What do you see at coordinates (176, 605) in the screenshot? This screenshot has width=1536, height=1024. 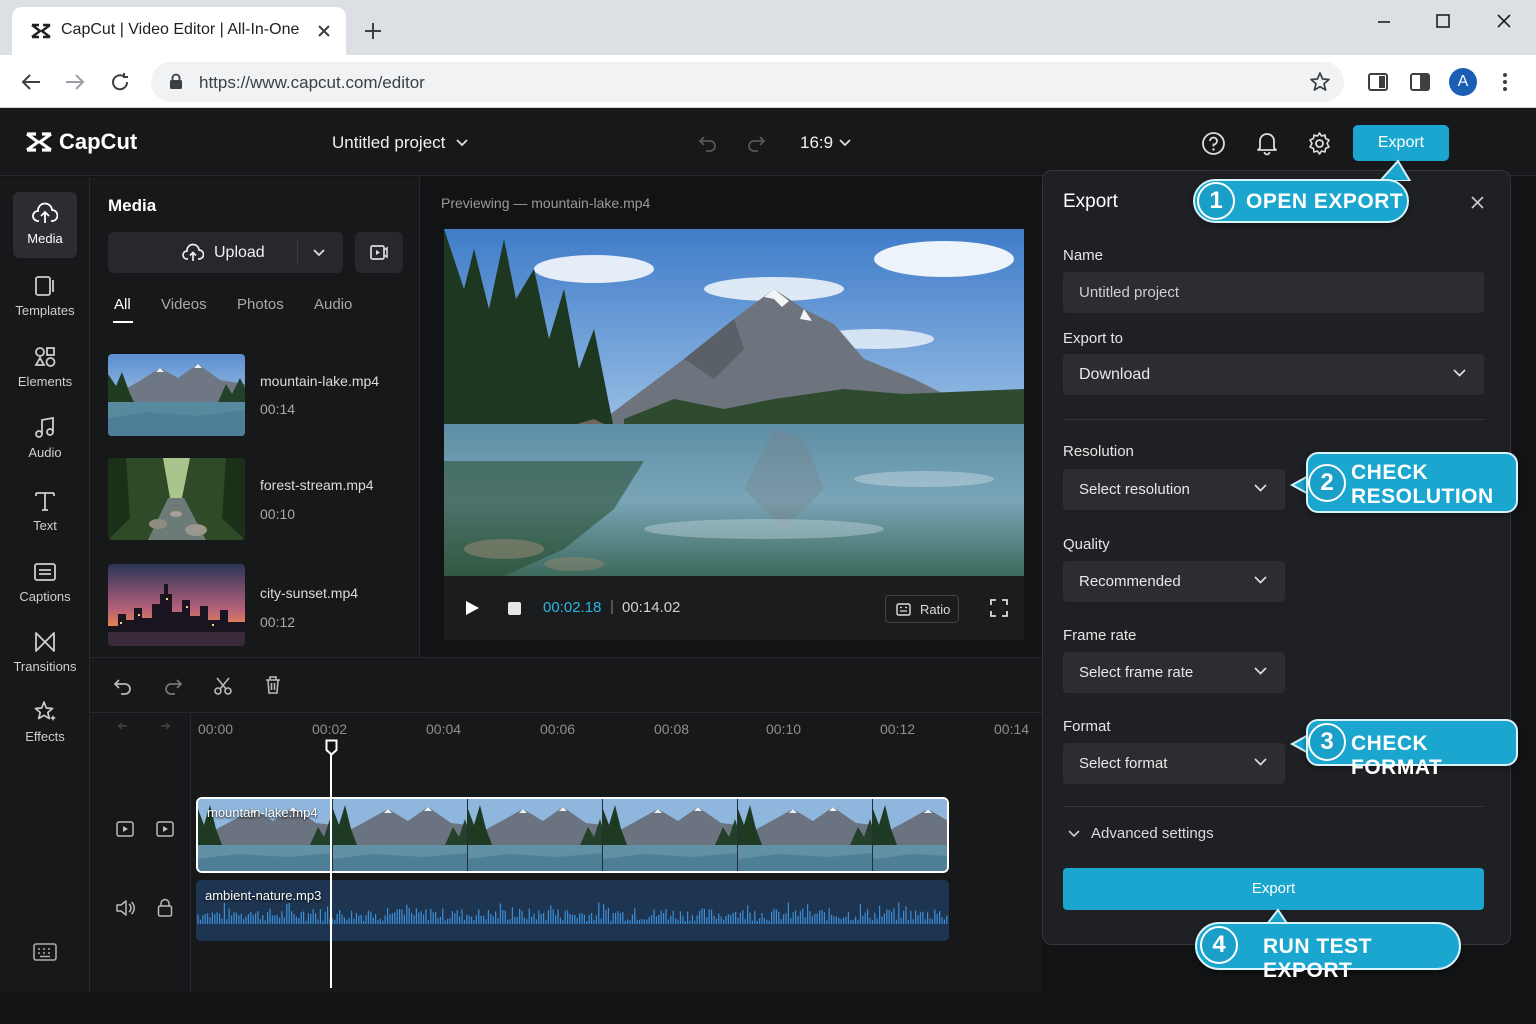 I see `media-thumbnail-city-sunset` at bounding box center [176, 605].